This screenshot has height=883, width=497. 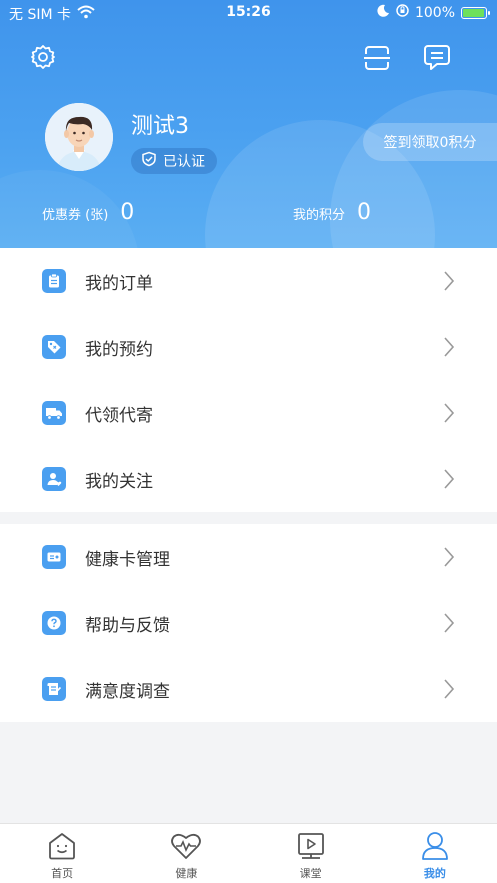 I want to click on message-icon, so click(x=437, y=58).